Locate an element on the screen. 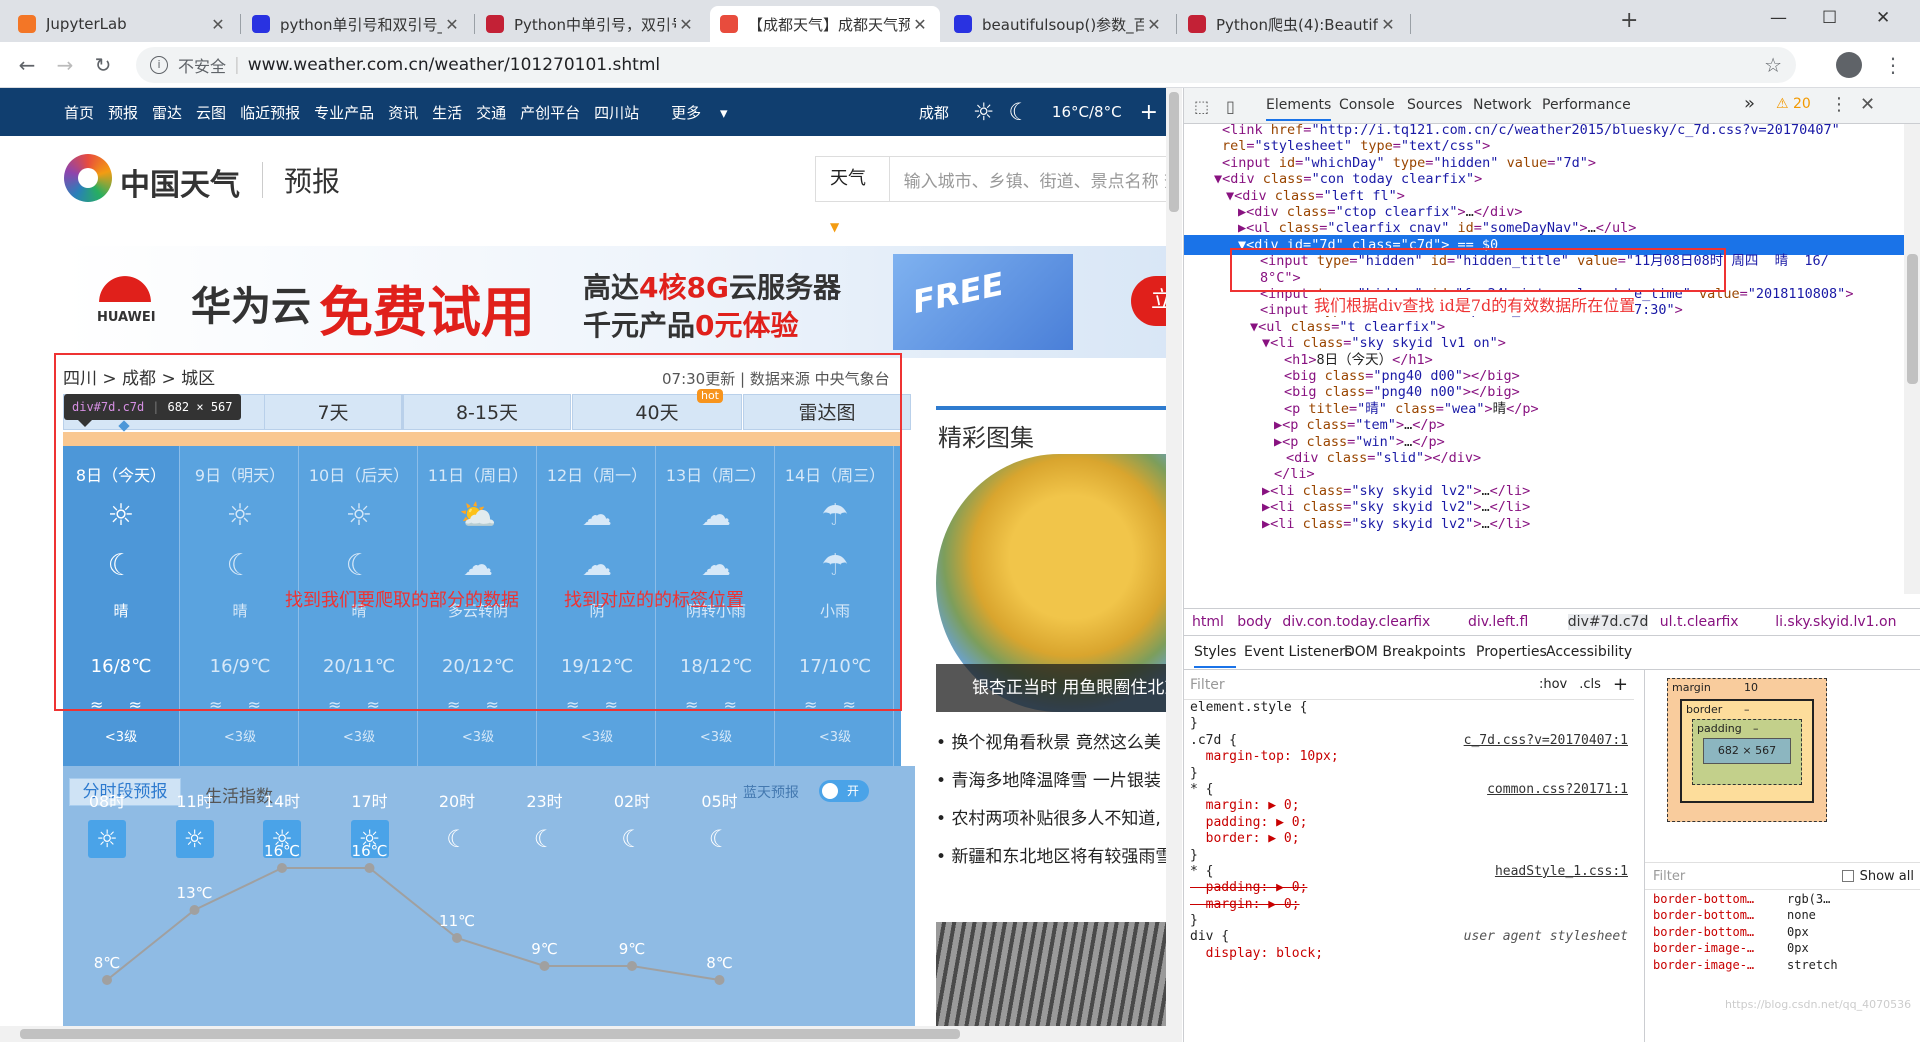  dom-breadcrumb-item: html is located at coordinates (1208, 622).